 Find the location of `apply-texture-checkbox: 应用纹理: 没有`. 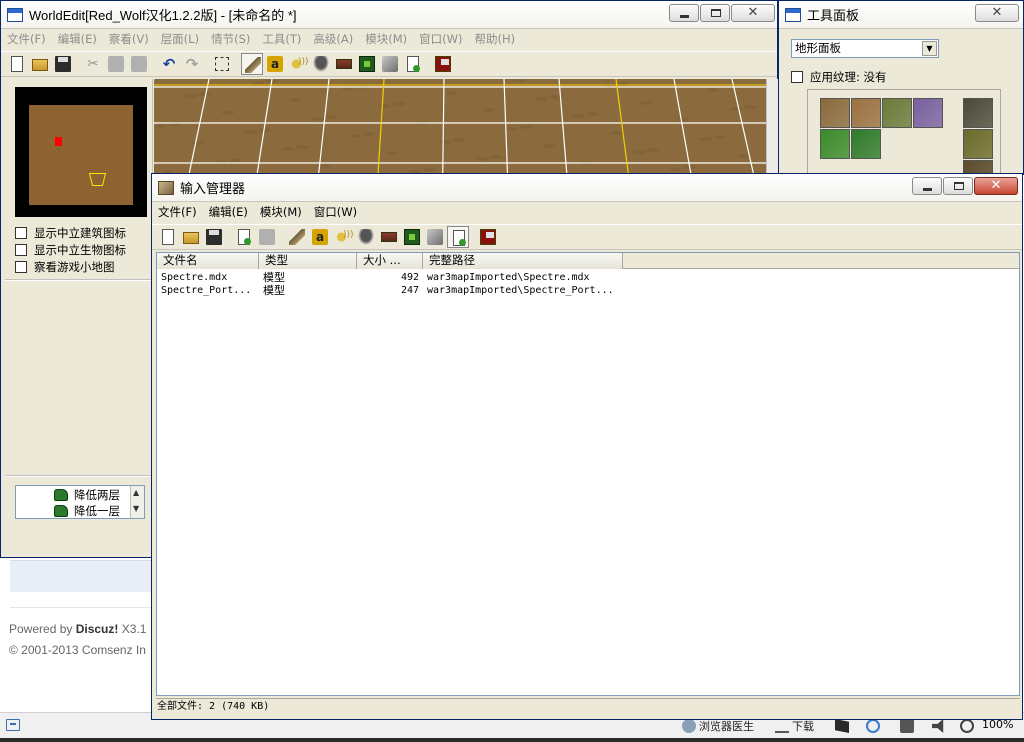

apply-texture-checkbox: 应用纹理: 没有 is located at coordinates (839, 77).